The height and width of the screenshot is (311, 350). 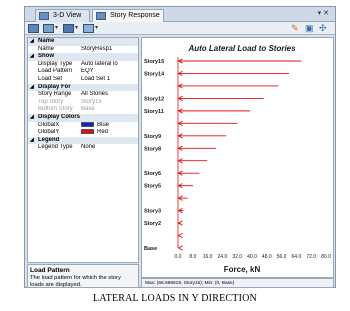 What do you see at coordinates (154, 74) in the screenshot?
I see `story-label: Story14` at bounding box center [154, 74].